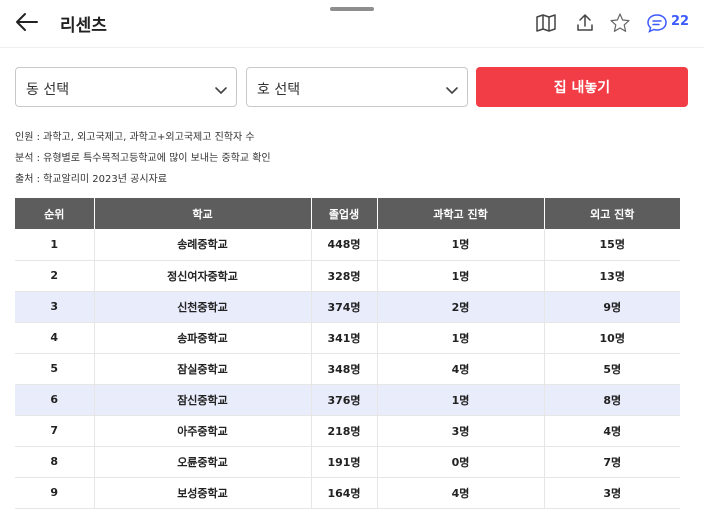 This screenshot has height=517, width=704. What do you see at coordinates (135, 137) in the screenshot?
I see `note-line: 인원 : 과학고, 외고국제고, 과학고+외고국제고 진학자 수` at bounding box center [135, 137].